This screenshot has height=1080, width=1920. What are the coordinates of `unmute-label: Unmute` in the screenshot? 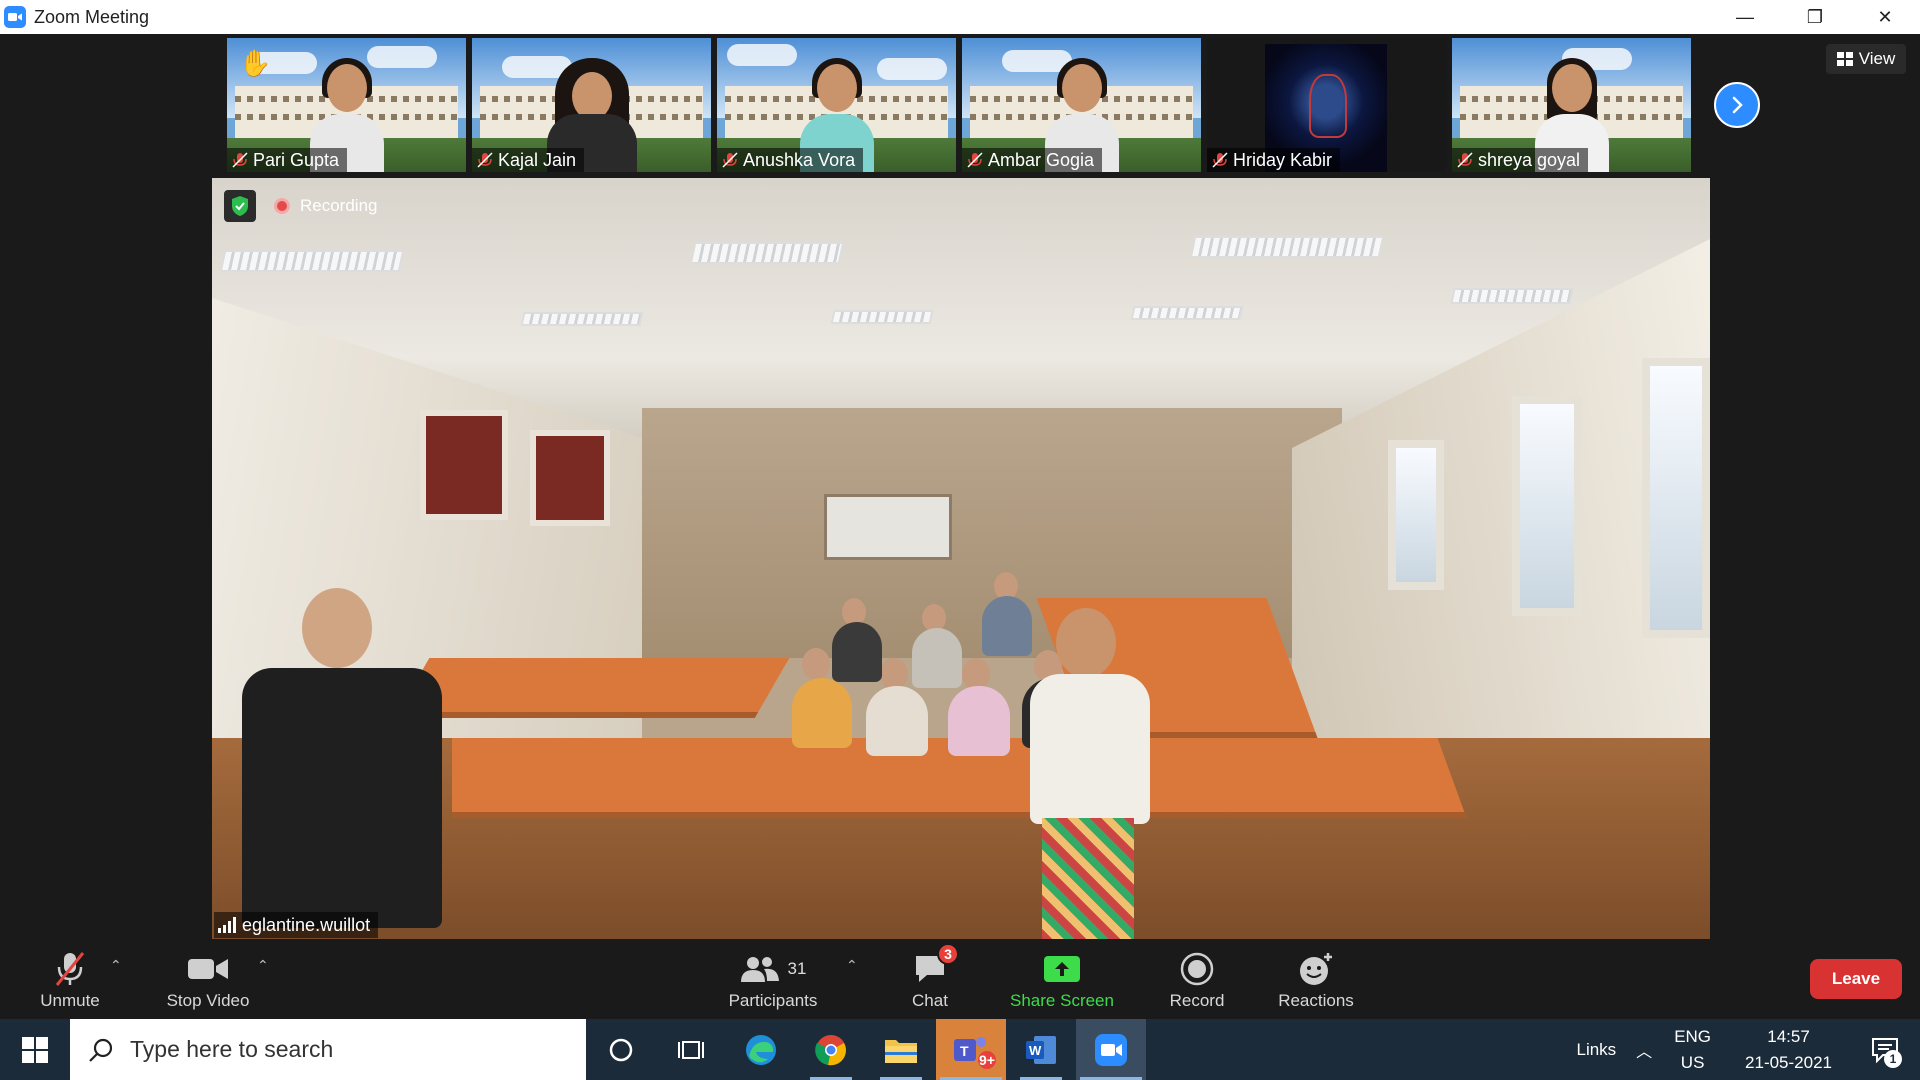 It's located at (70, 1000).